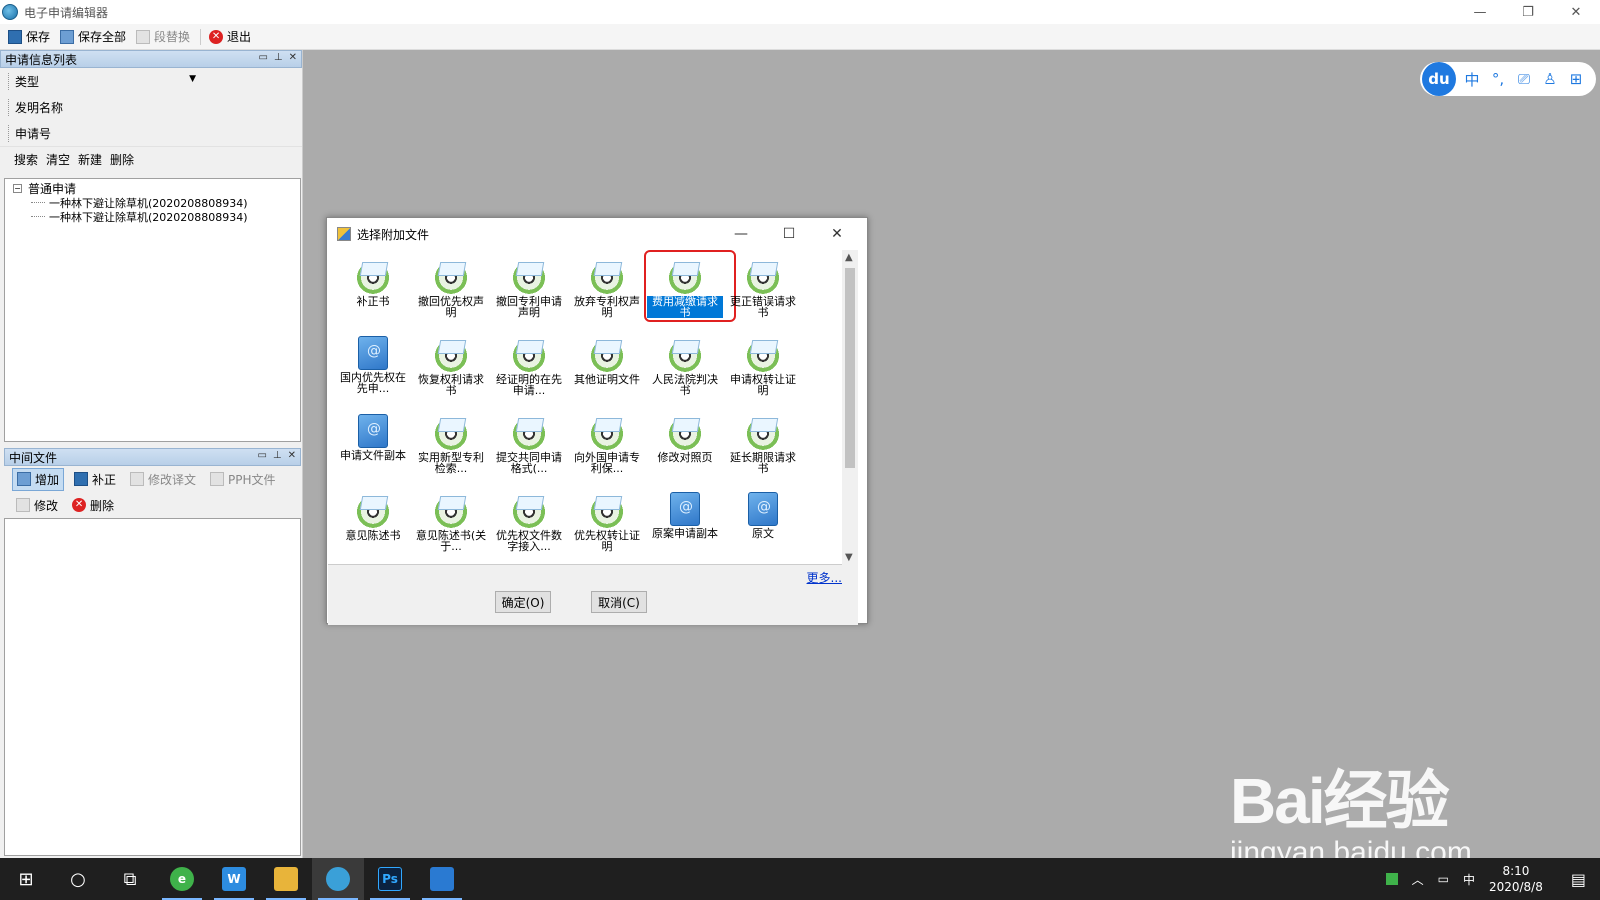 This screenshot has height=900, width=1600. I want to click on edit-button: 修改, so click(37, 505).